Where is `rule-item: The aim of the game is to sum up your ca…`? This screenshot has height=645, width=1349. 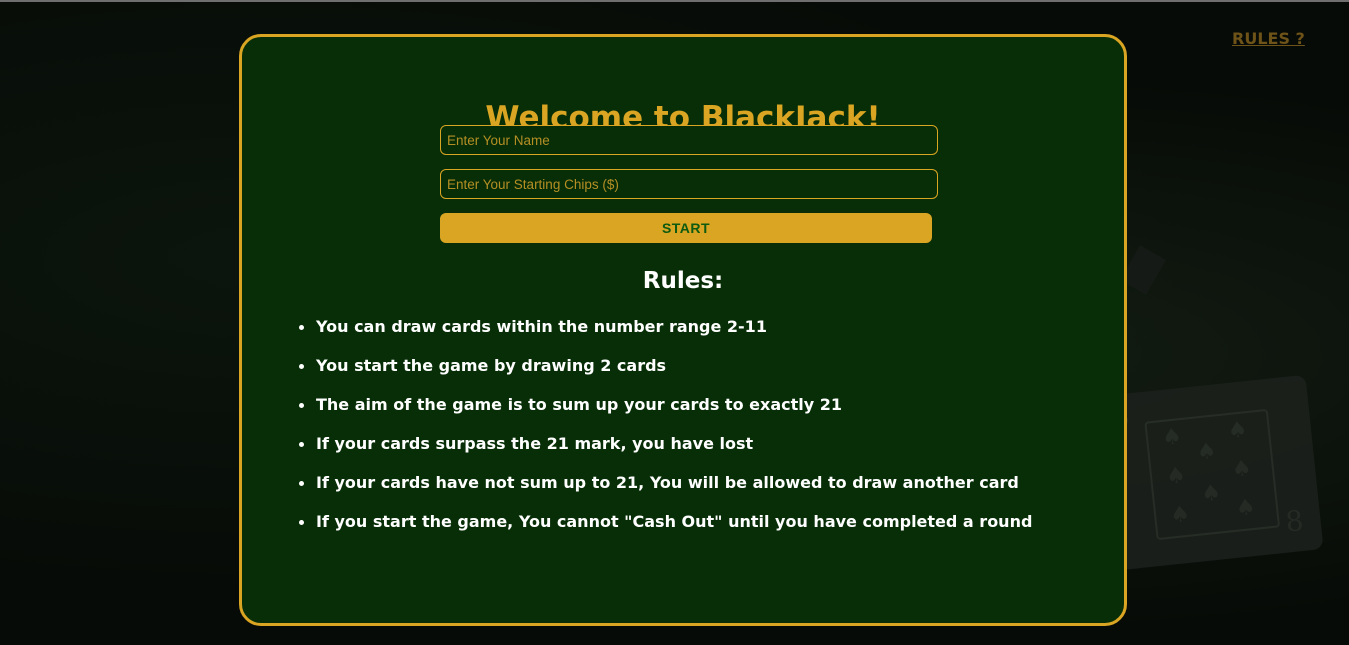 rule-item: The aim of the game is to sum up your ca… is located at coordinates (665, 414).